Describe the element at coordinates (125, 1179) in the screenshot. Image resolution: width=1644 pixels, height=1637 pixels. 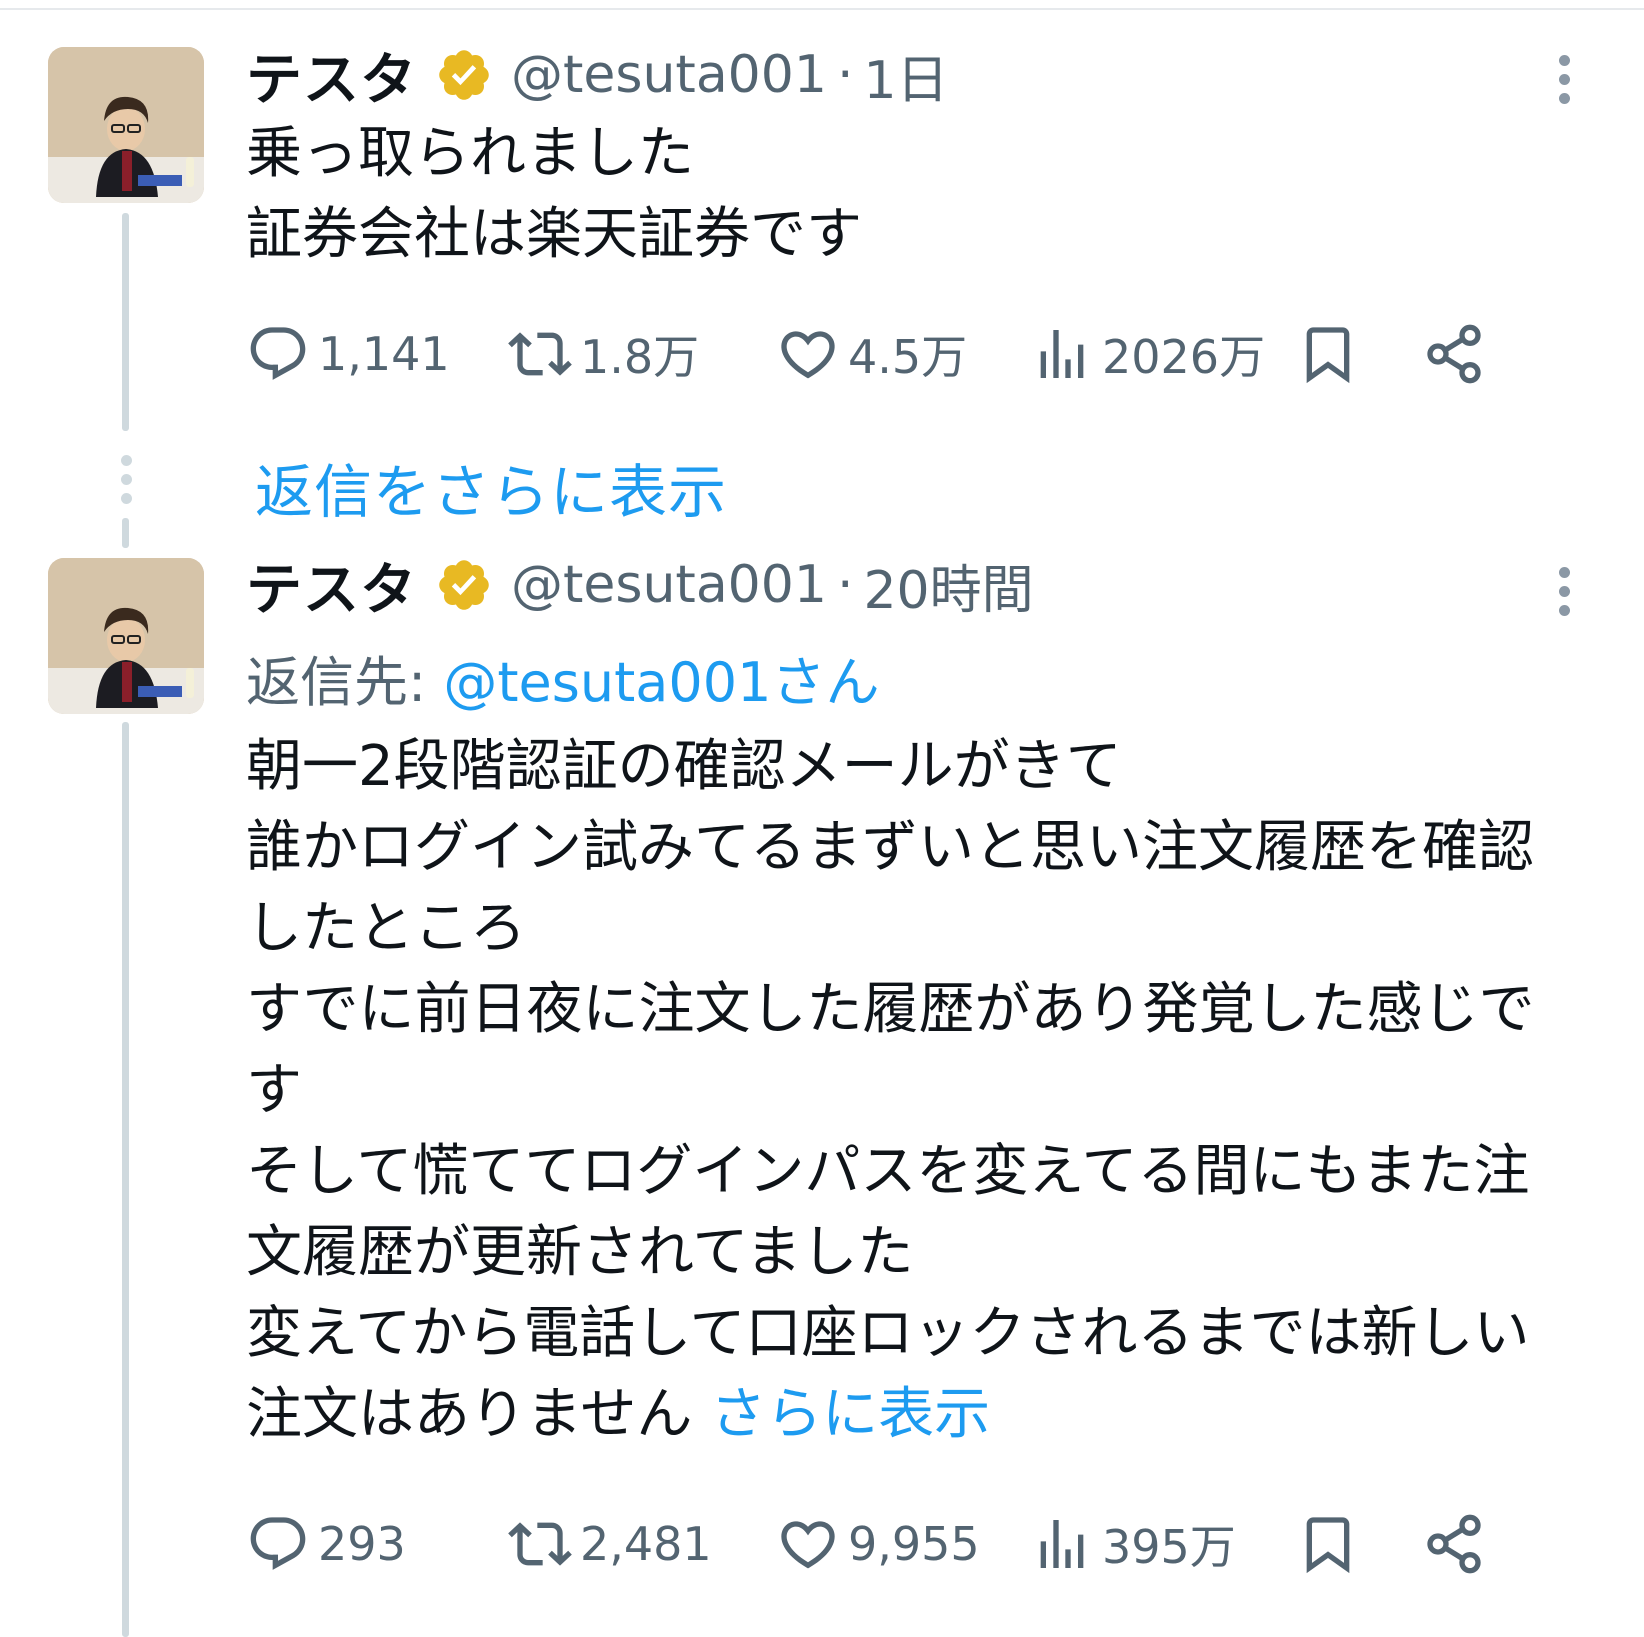
I see `thread-line-lower` at that location.